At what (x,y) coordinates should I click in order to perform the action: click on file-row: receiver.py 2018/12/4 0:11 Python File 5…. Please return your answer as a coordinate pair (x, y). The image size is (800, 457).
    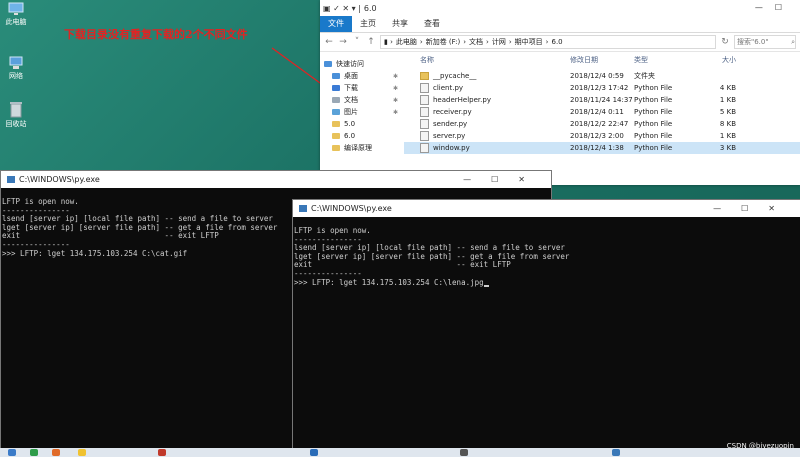
    Looking at the image, I should click on (602, 112).